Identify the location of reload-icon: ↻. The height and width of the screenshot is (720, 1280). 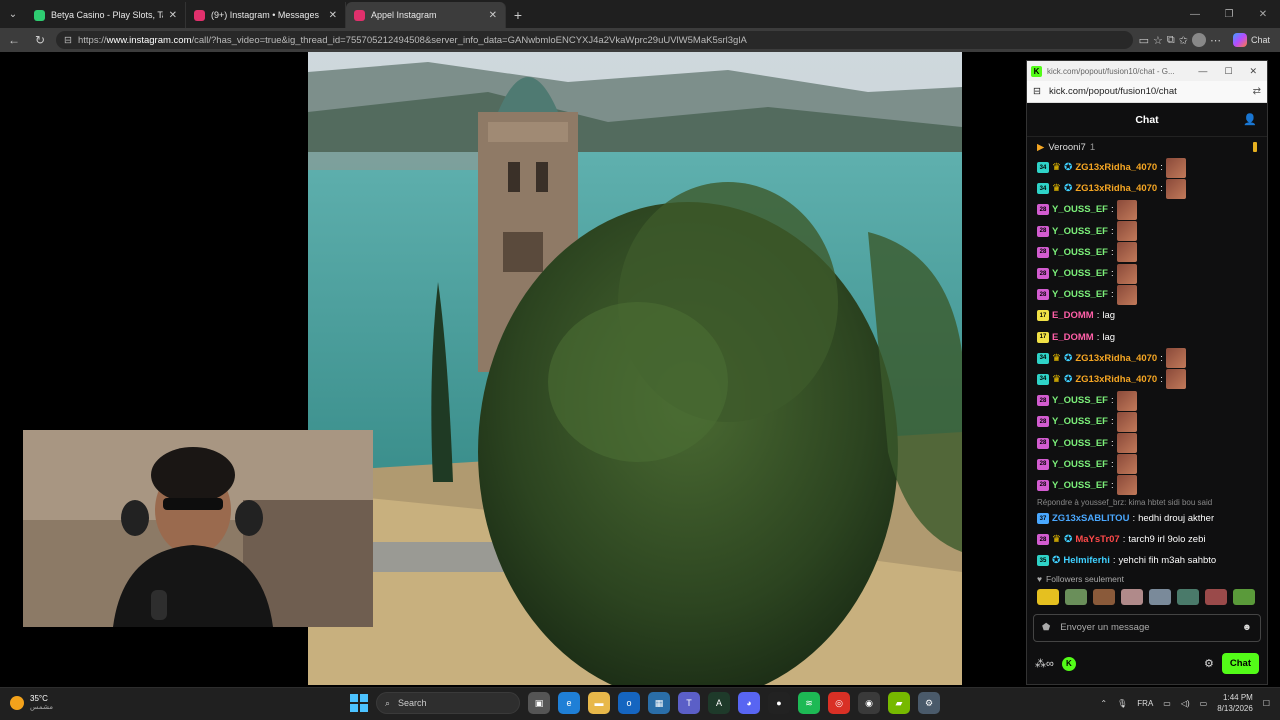
(40, 40).